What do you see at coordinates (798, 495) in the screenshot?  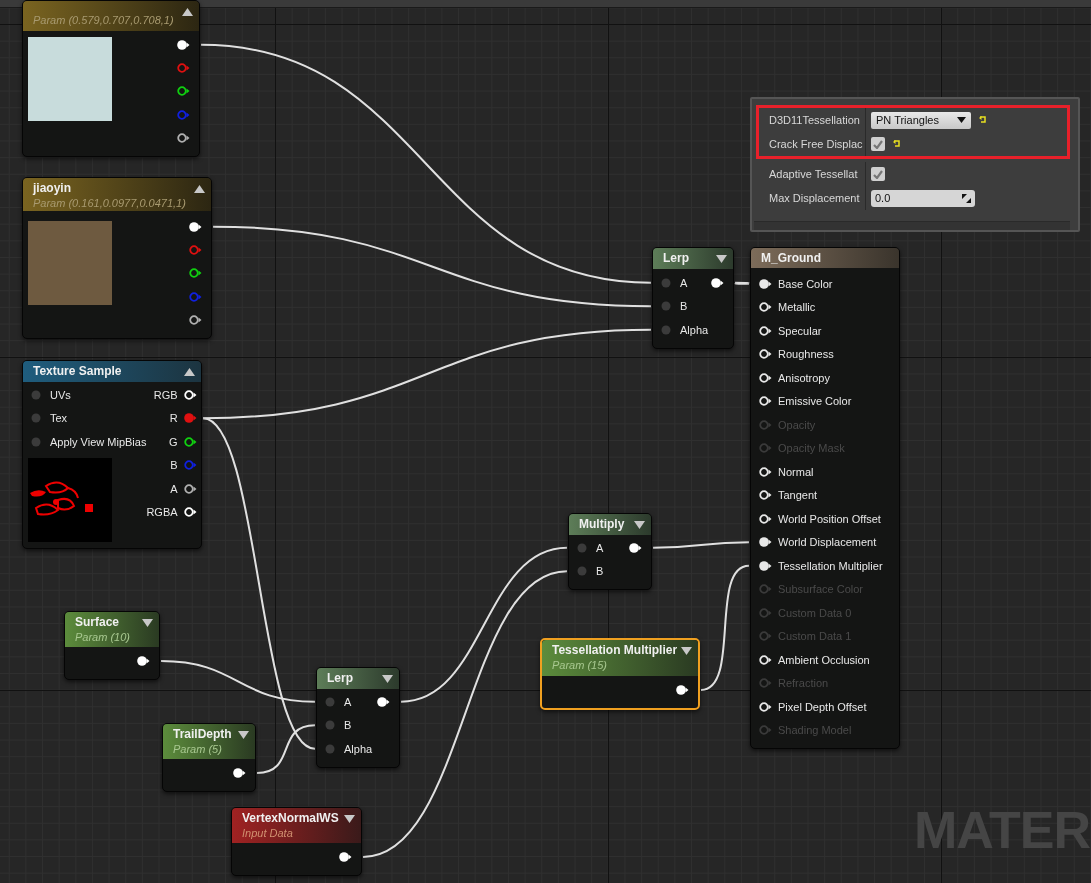 I see `pin-label: Tangent` at bounding box center [798, 495].